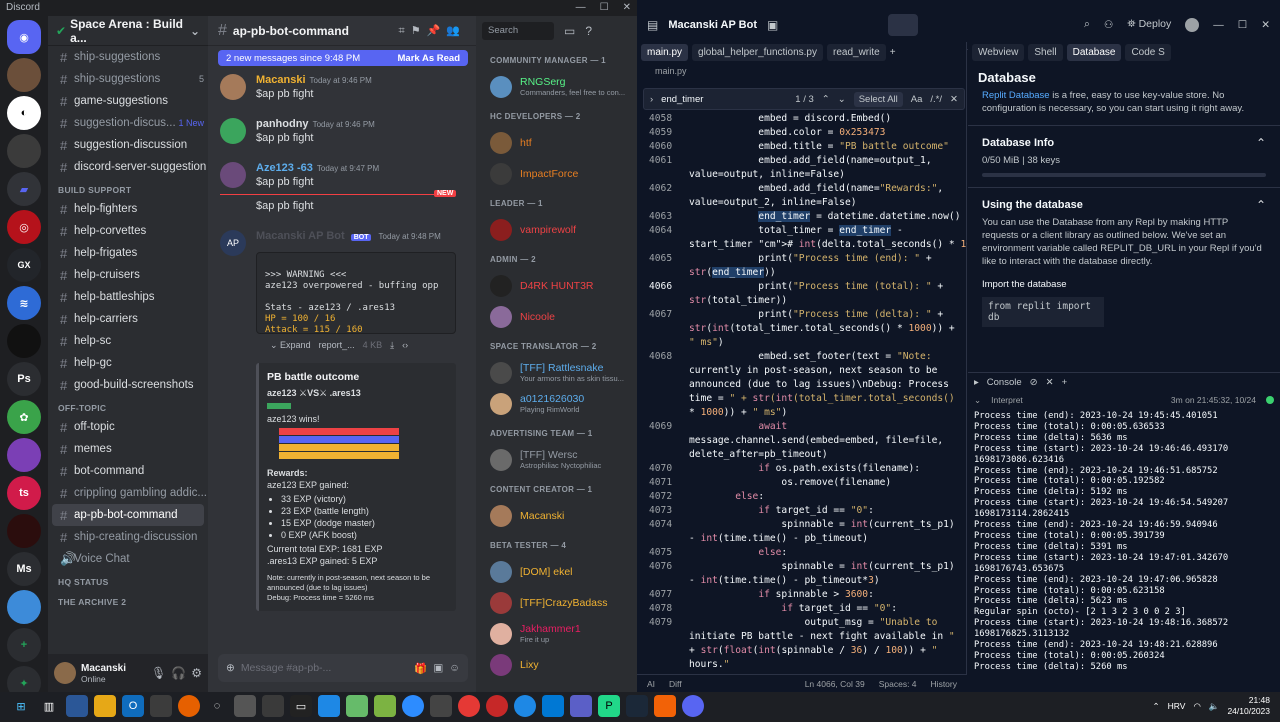 The image size is (1280, 722). I want to click on steam-icon, so click(637, 706).